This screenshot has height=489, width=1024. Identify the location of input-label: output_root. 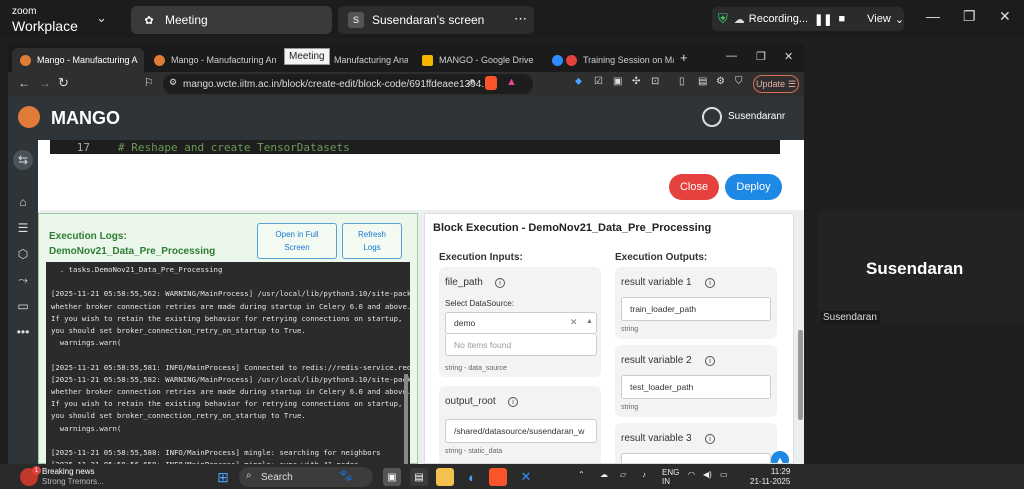
(470, 401).